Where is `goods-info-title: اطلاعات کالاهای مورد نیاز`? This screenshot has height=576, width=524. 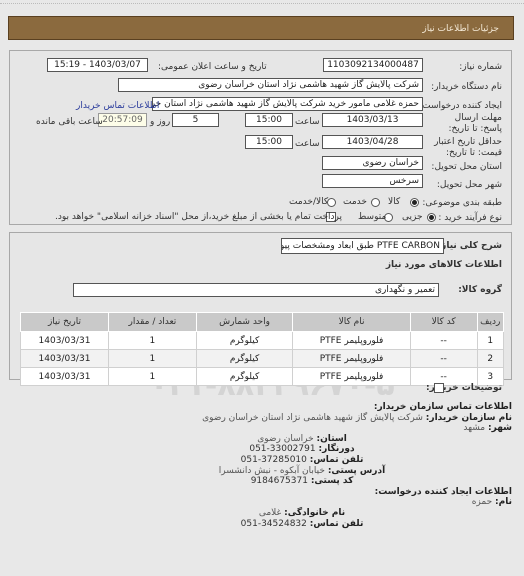
goods-info-title: اطلاعات کالاهای مورد نیاز is located at coordinates (443, 265).